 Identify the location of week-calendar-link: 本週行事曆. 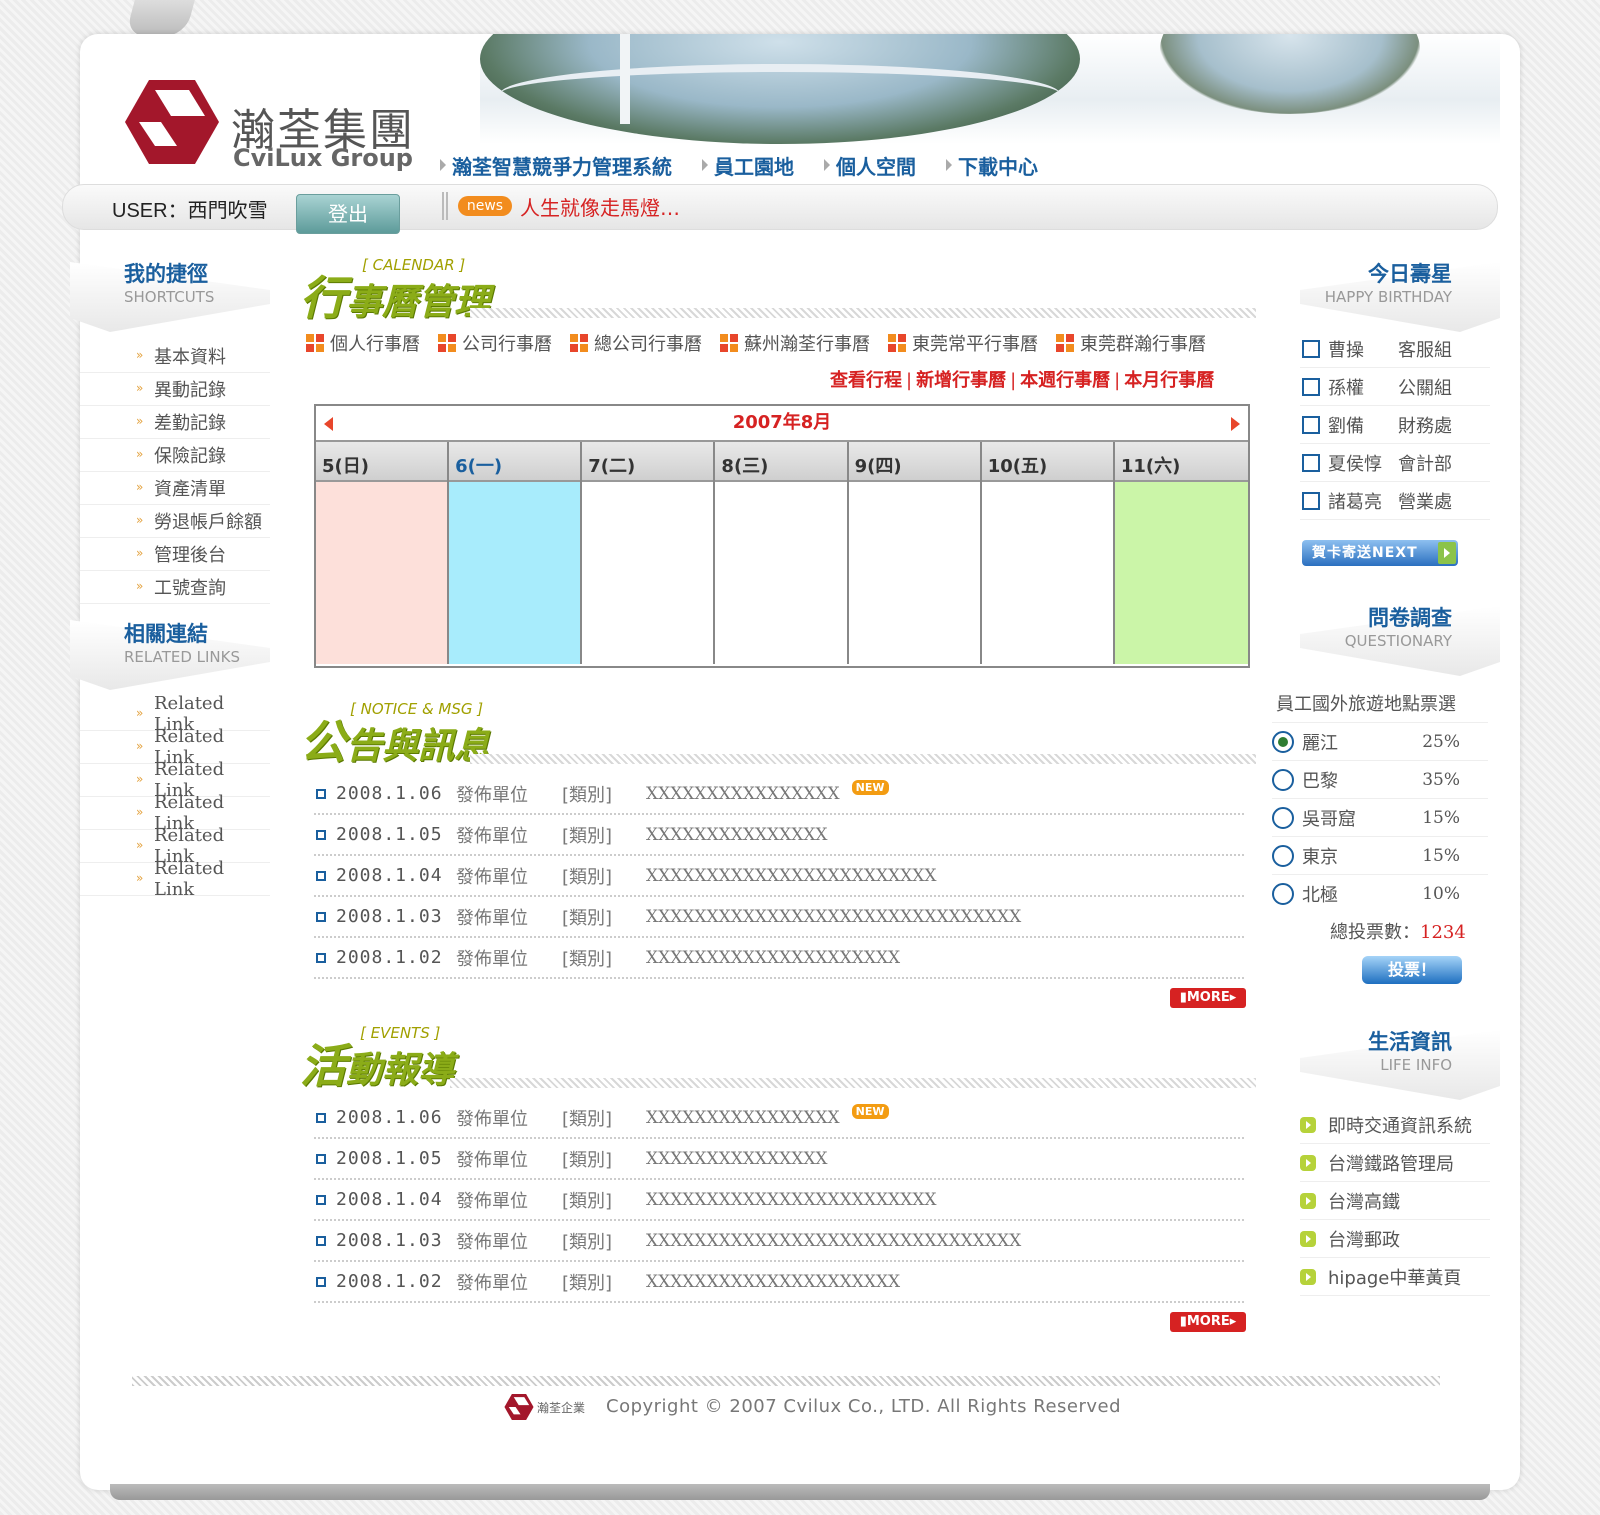
(1065, 380).